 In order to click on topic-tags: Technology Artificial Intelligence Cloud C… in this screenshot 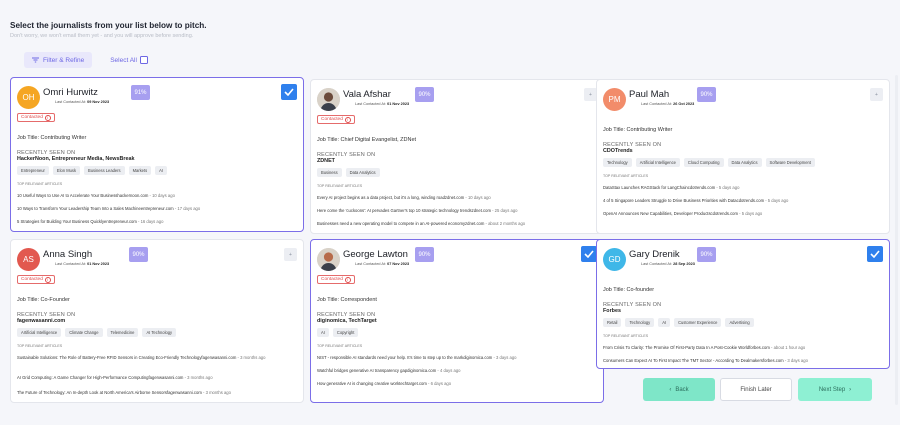, I will do `click(709, 162)`.